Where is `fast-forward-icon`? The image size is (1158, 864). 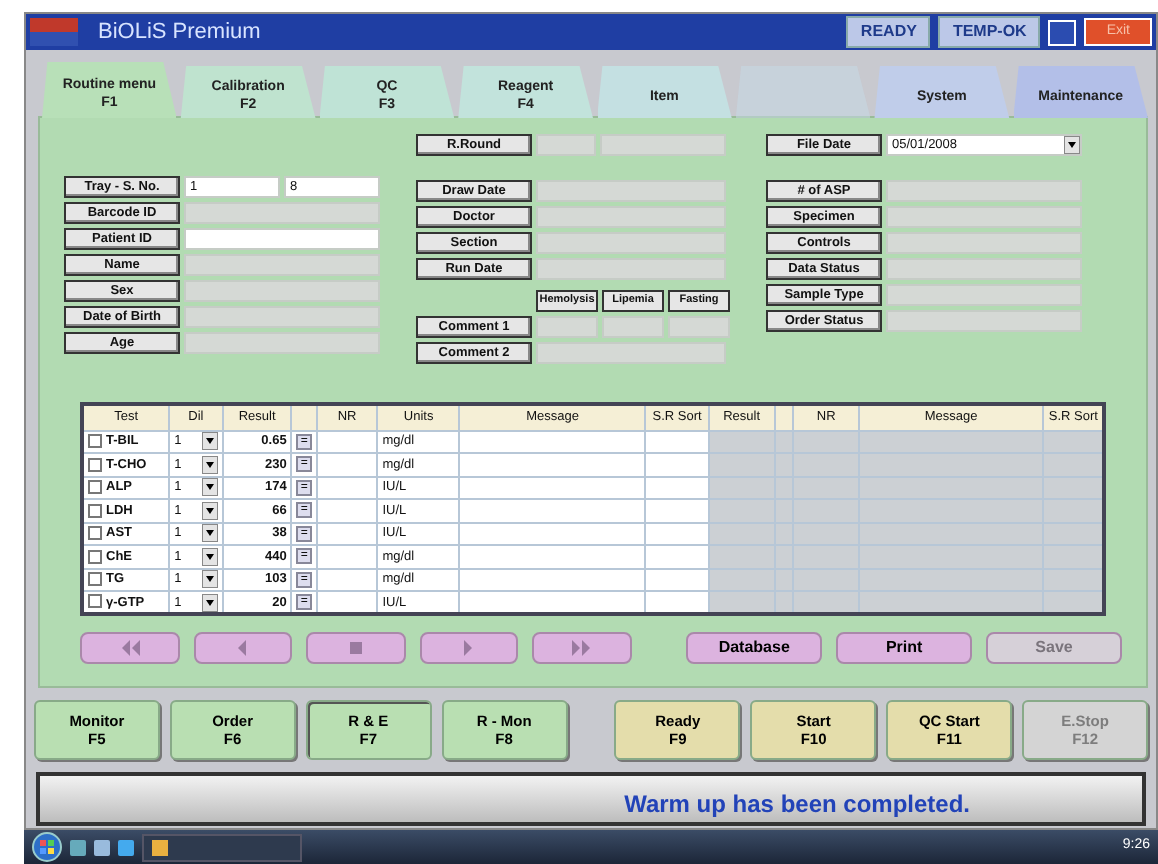
fast-forward-icon is located at coordinates (581, 648).